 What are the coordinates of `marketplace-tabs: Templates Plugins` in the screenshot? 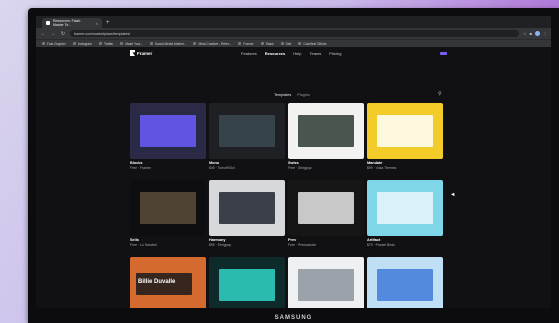 It's located at (292, 95).